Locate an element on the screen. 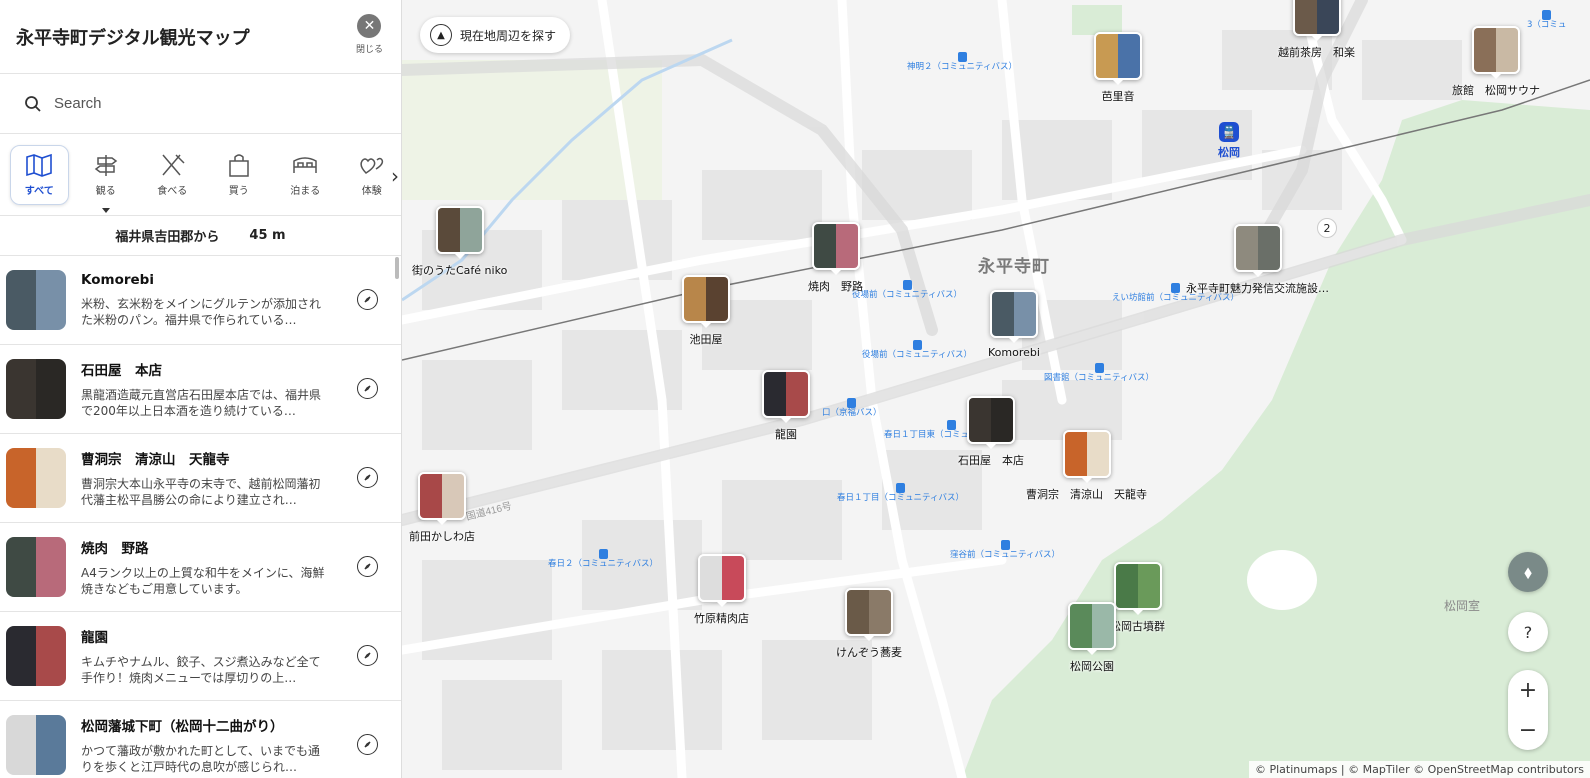  search-this-area-button: ▲ 現在地周辺を探す is located at coordinates (495, 35).